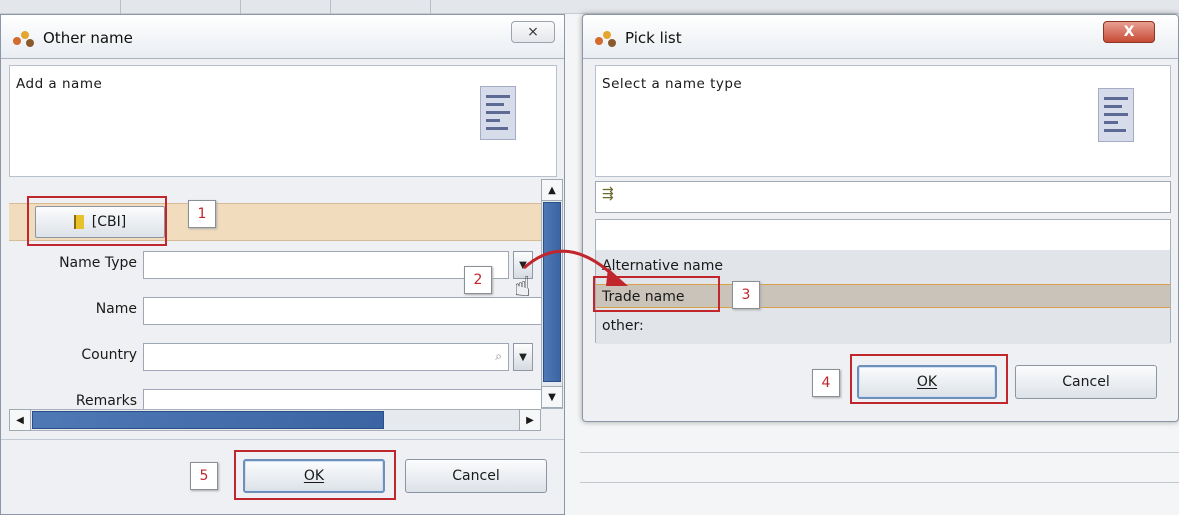 This screenshot has width=1179, height=515. Describe the element at coordinates (530, 420) in the screenshot. I see `scroll-right-button: ▶` at that location.